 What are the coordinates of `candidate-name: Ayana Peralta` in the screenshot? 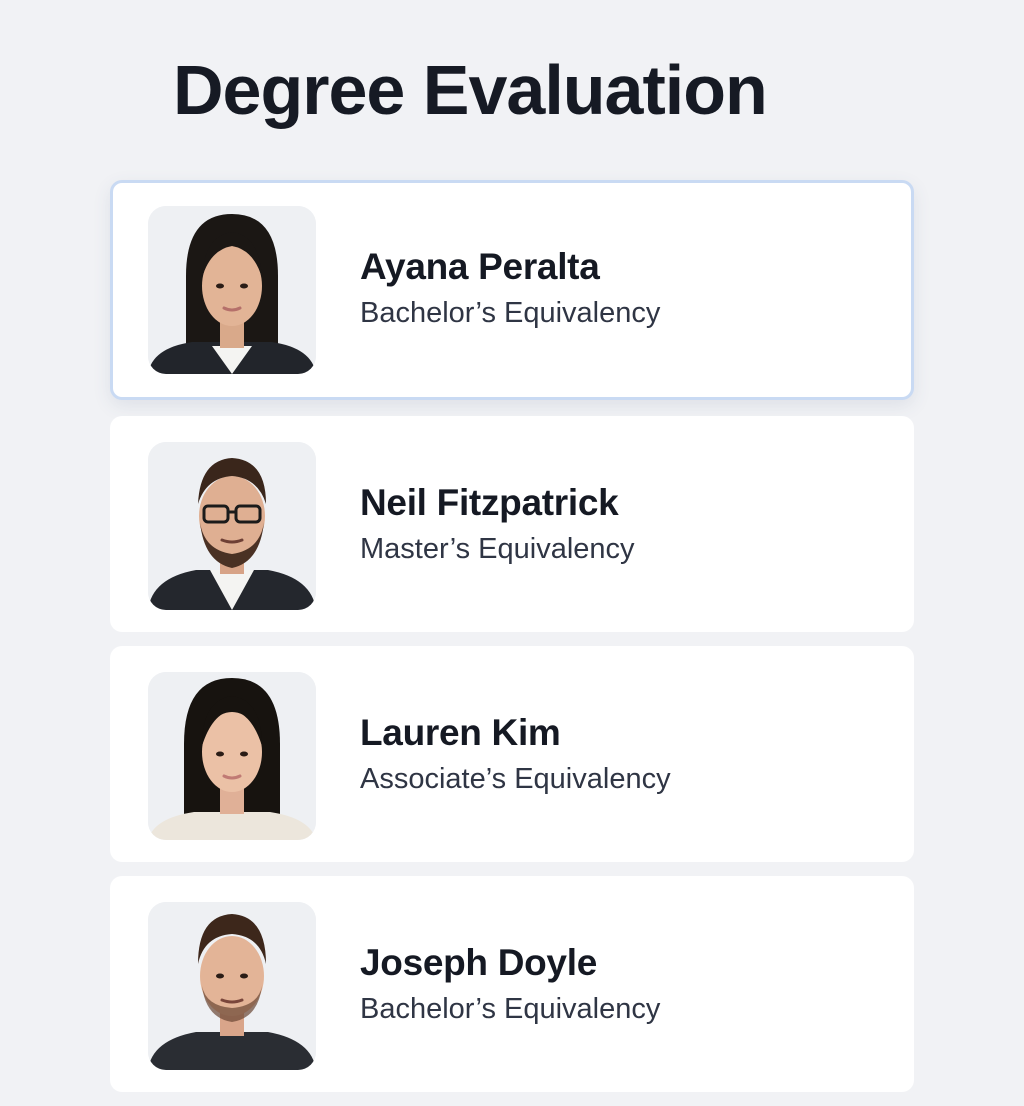 It's located at (480, 266).